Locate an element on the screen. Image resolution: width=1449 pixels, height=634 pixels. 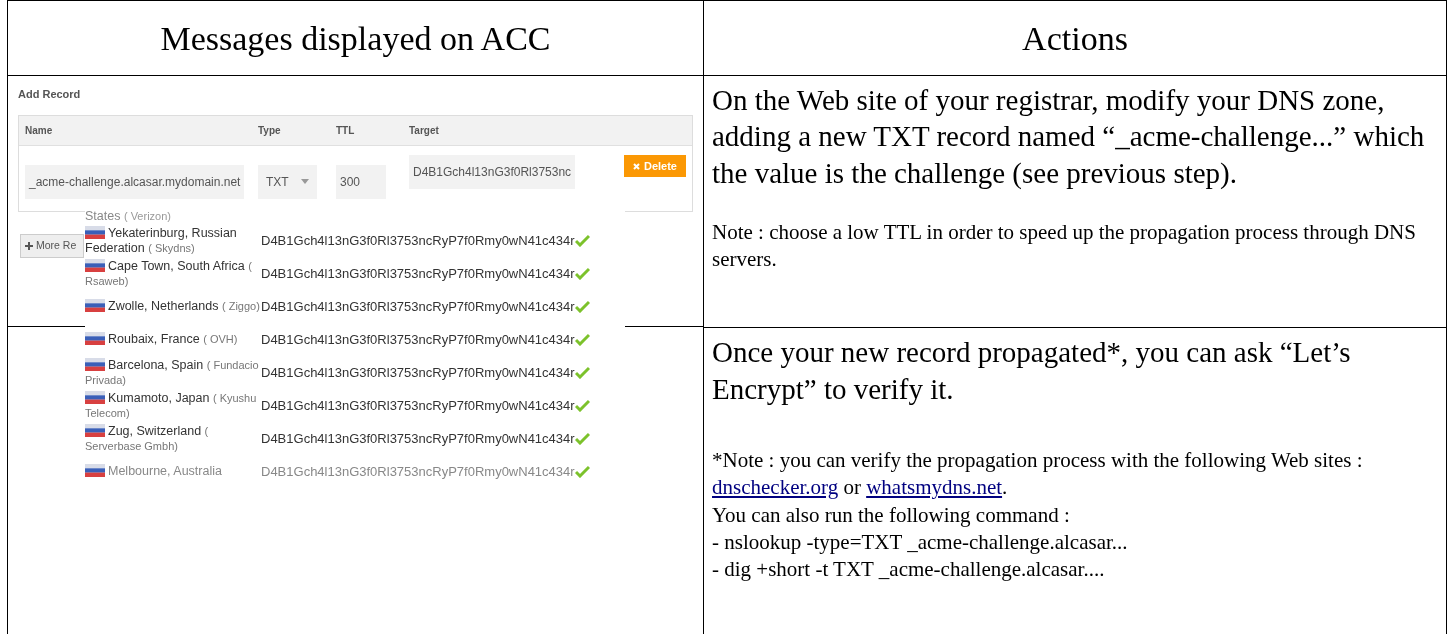
location-text: Yekaterinburg, Russian Federation ( Skydns) is located at coordinates (161, 240).